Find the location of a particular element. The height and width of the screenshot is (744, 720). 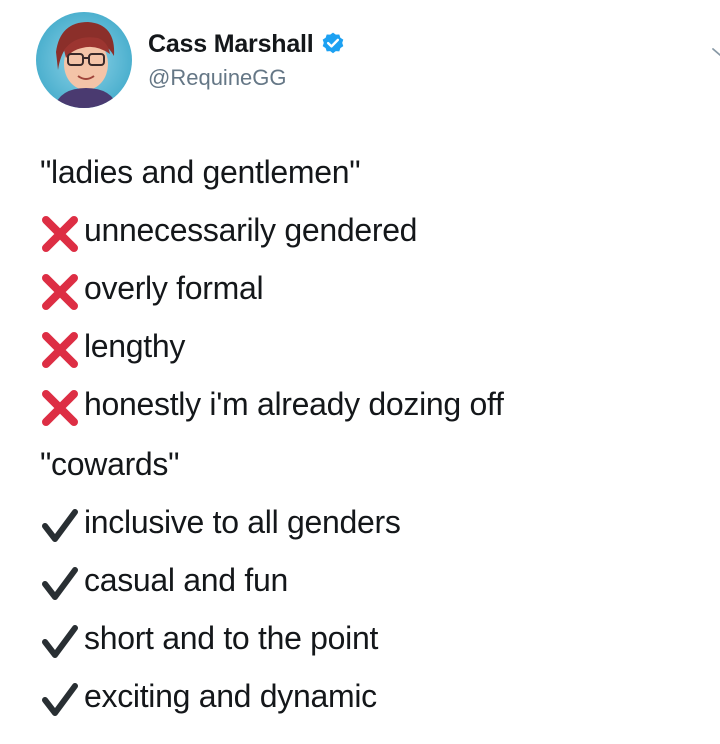

tweet-line: "cowards" is located at coordinates (272, 464).